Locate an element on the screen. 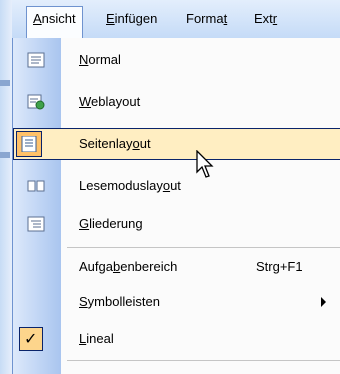  background-window-strip is located at coordinates (6, 187).